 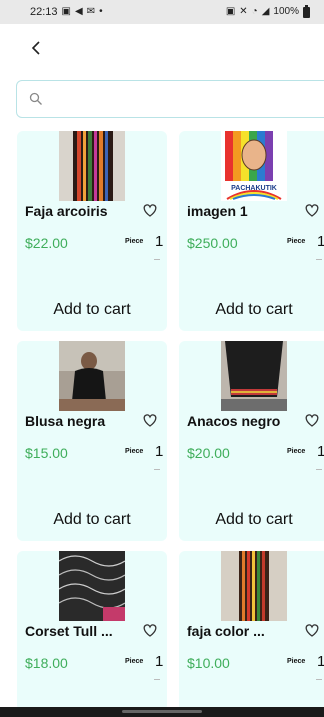 I want to click on product-price: $18.00, so click(x=46, y=663).